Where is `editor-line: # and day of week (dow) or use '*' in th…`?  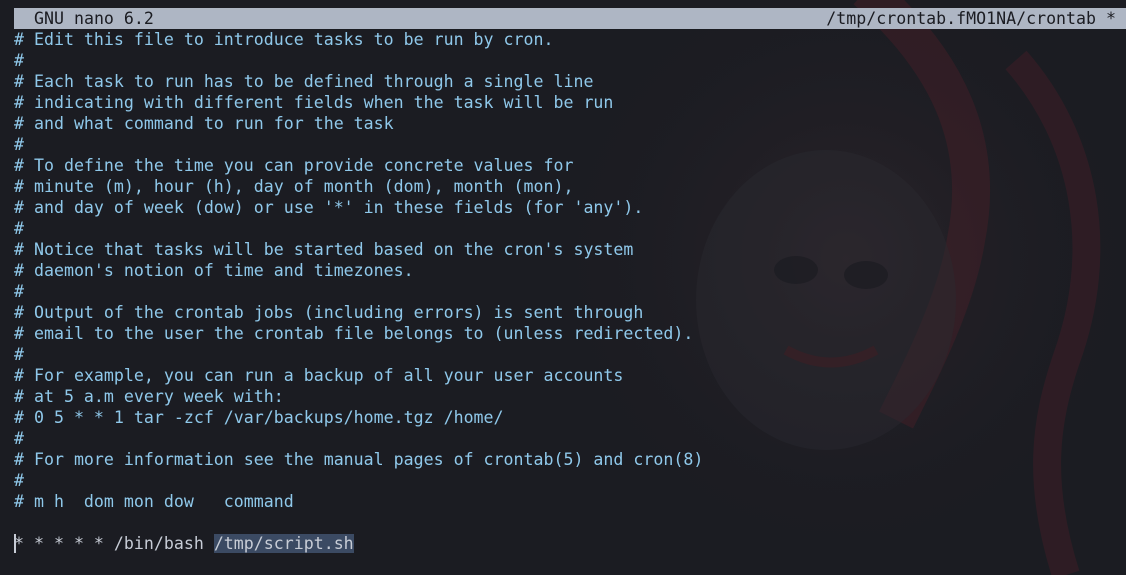
editor-line: # and day of week (dow) or use '*' in th… is located at coordinates (564, 207).